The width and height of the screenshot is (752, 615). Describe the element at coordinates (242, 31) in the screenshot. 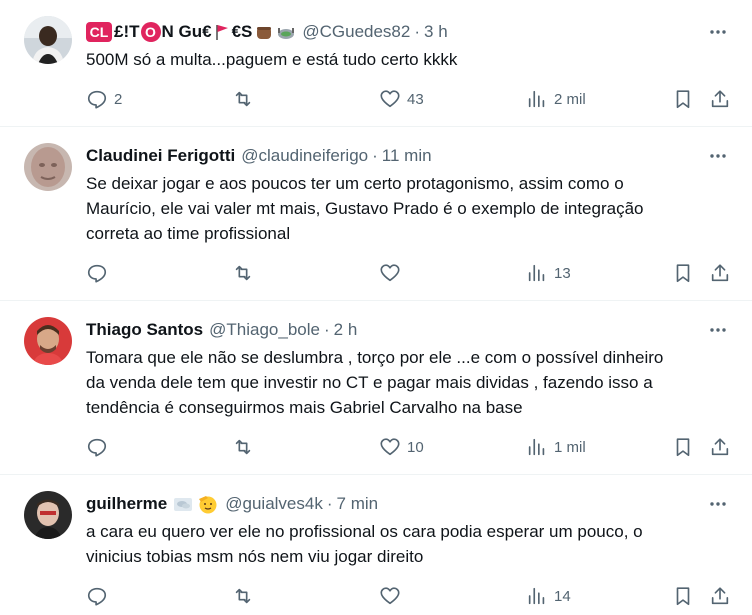

I see `author-name-part: €S` at that location.